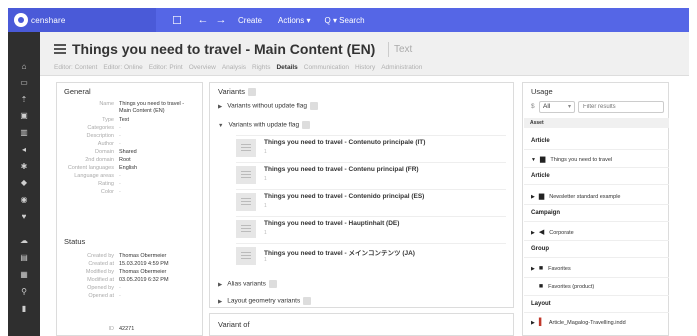 The width and height of the screenshot is (697, 336). I want to click on tab-editor-online: Editor: Online, so click(122, 67).